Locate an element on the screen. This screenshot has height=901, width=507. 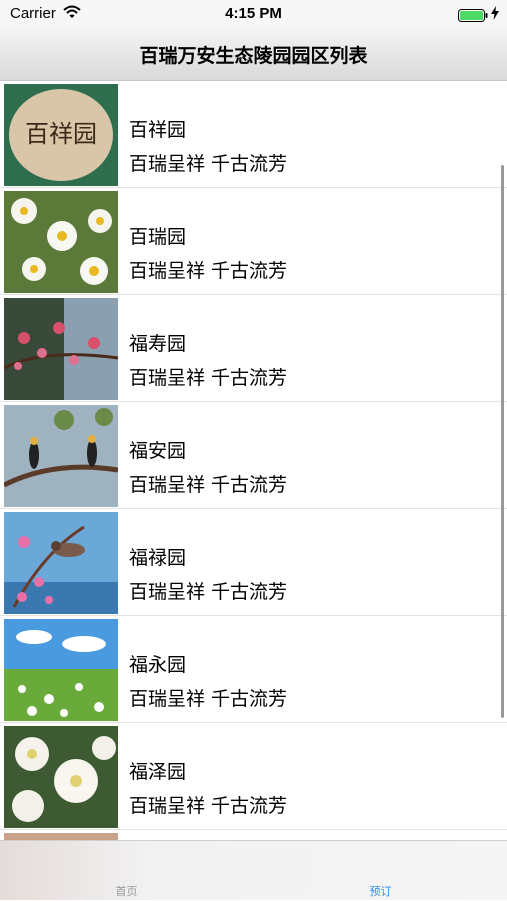
charging-icon is located at coordinates (495, 14).